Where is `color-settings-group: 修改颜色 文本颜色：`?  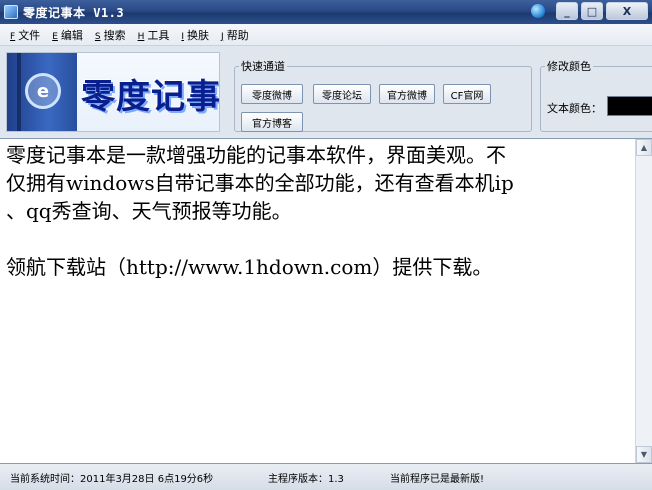 color-settings-group: 修改颜色 文本颜色： is located at coordinates (596, 95).